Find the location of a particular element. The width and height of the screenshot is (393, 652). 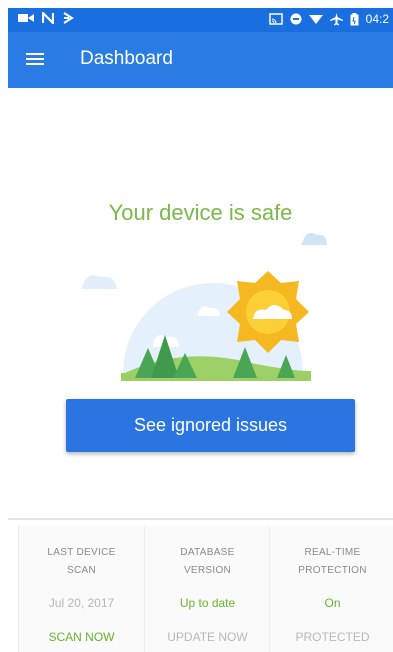

last-scan-label: LAST DEVICE is located at coordinates (81, 552).